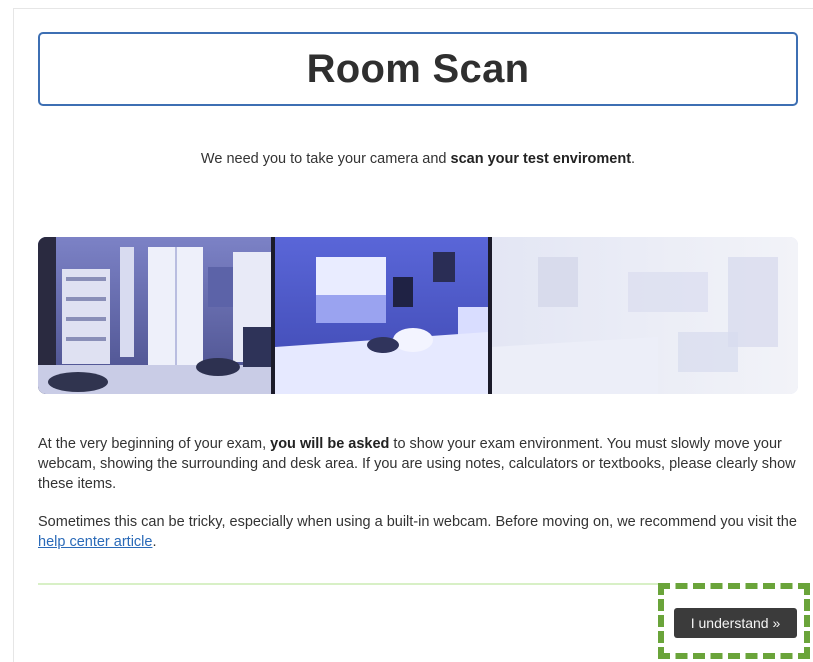 The image size is (813, 662). Describe the element at coordinates (95, 542) in the screenshot. I see `help-center-link: help center article` at that location.